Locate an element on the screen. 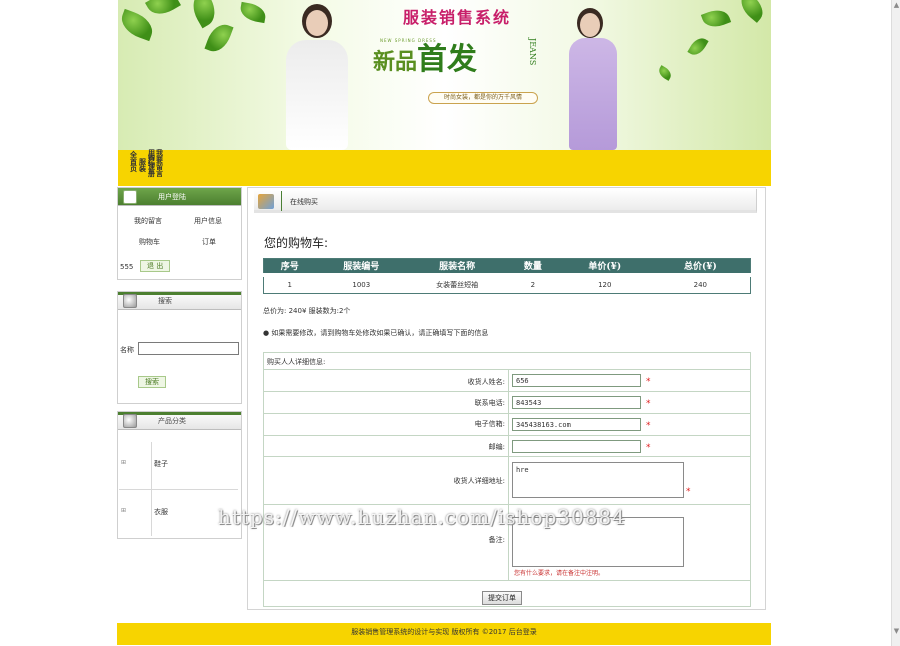  banner-headline-pre: 新品 is located at coordinates (395, 62).